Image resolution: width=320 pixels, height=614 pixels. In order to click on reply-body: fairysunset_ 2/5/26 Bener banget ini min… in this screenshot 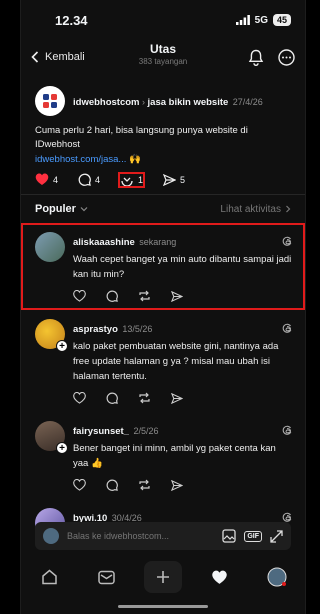, I will do `click(183, 456)`.